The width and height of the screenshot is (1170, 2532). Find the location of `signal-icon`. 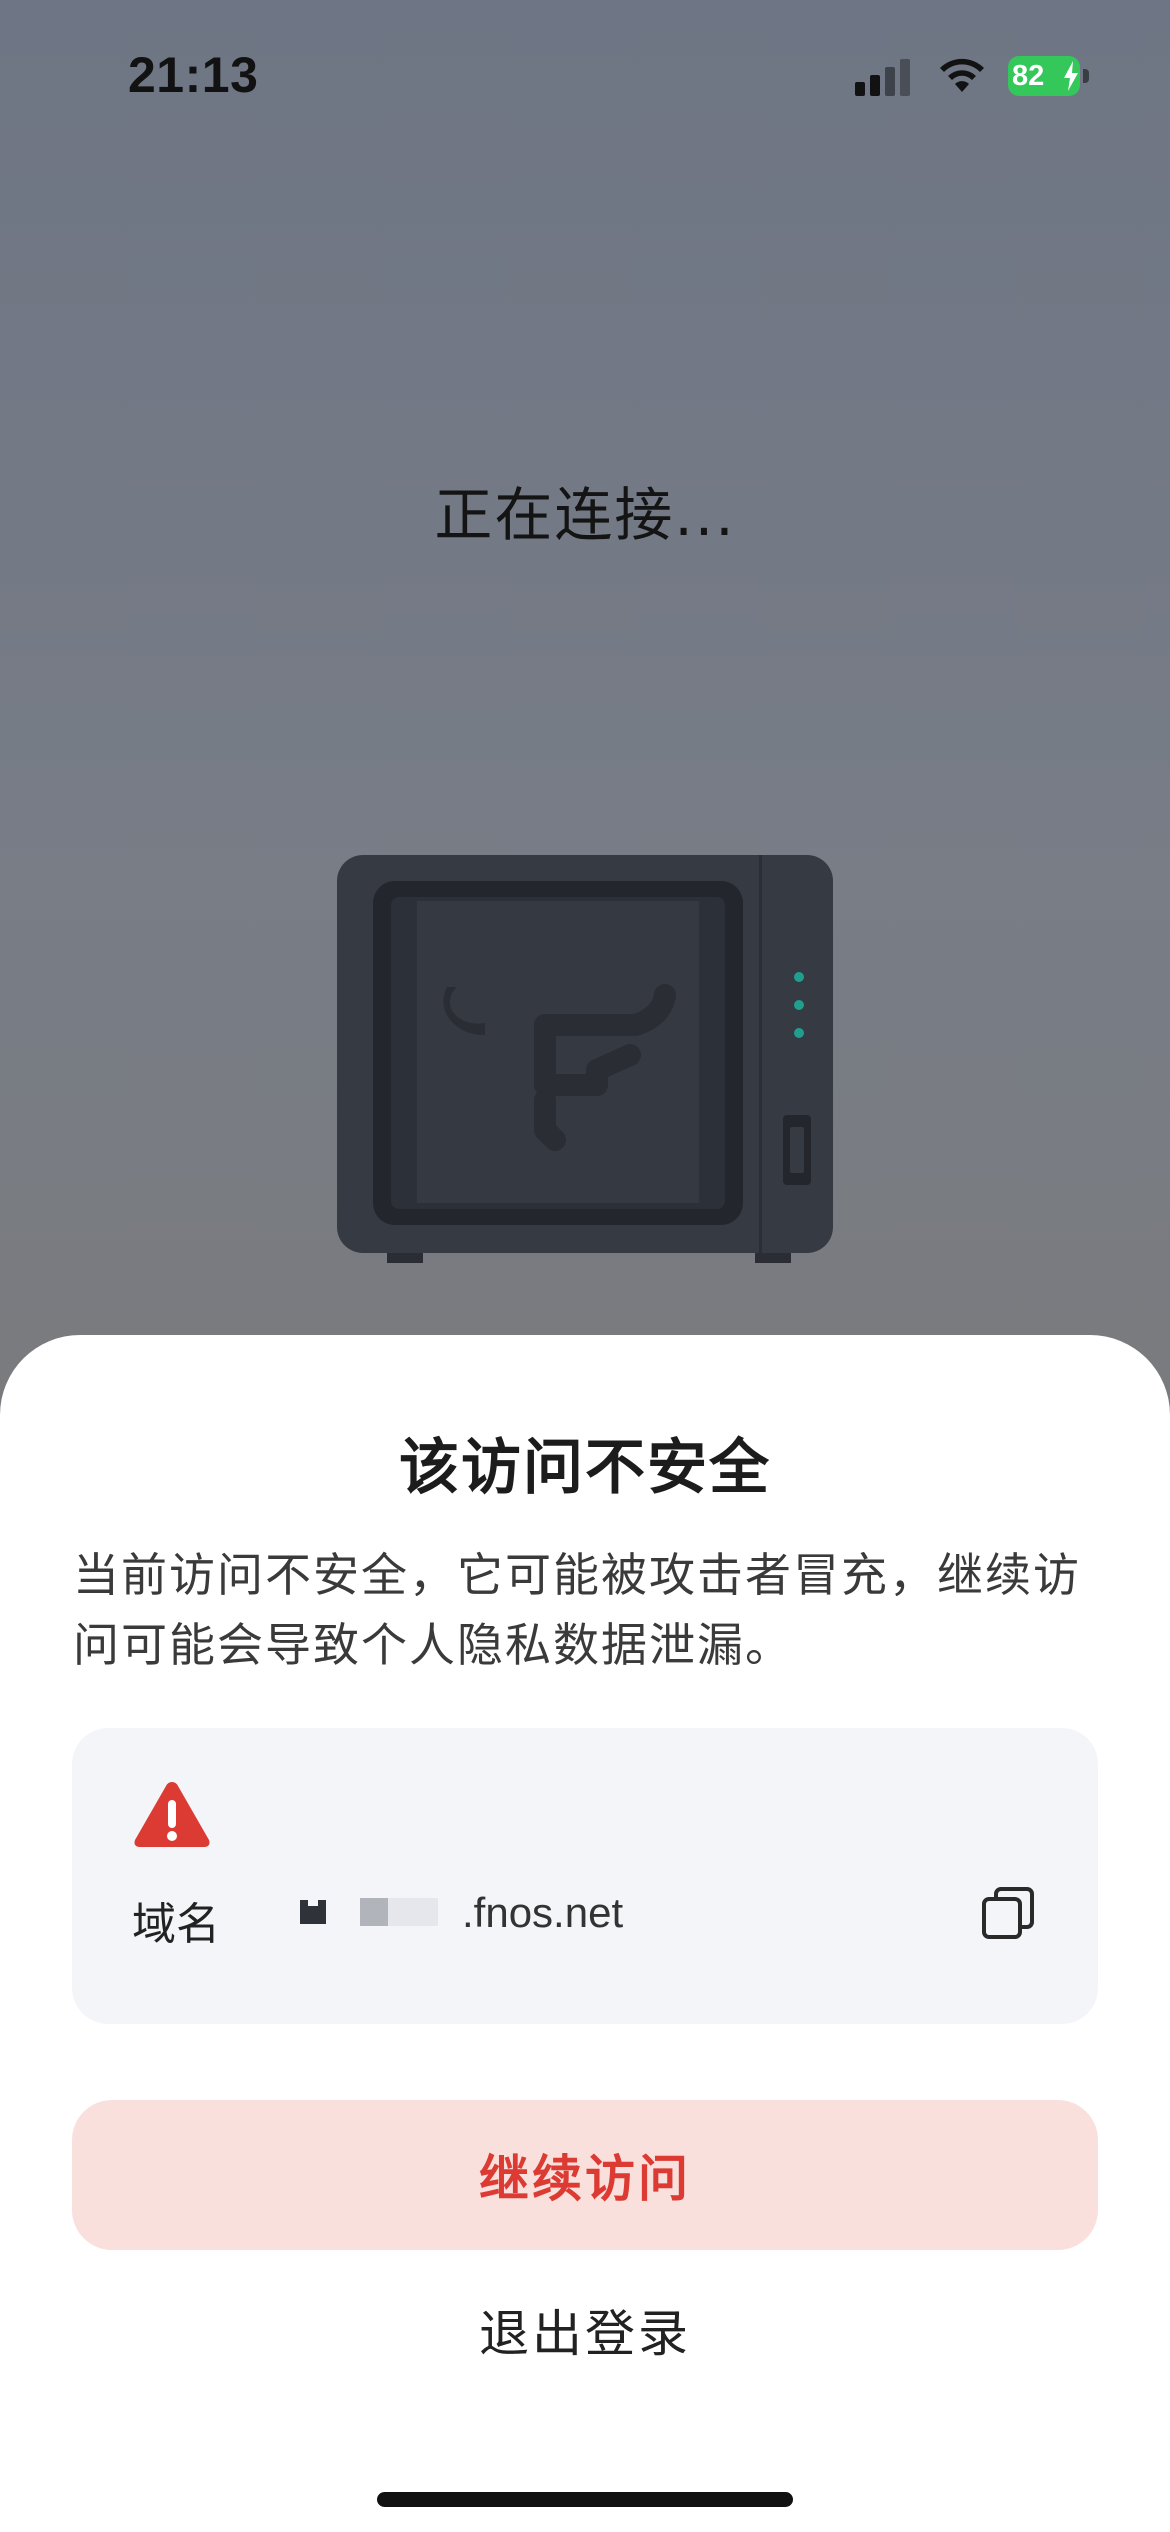

signal-icon is located at coordinates (882, 77).